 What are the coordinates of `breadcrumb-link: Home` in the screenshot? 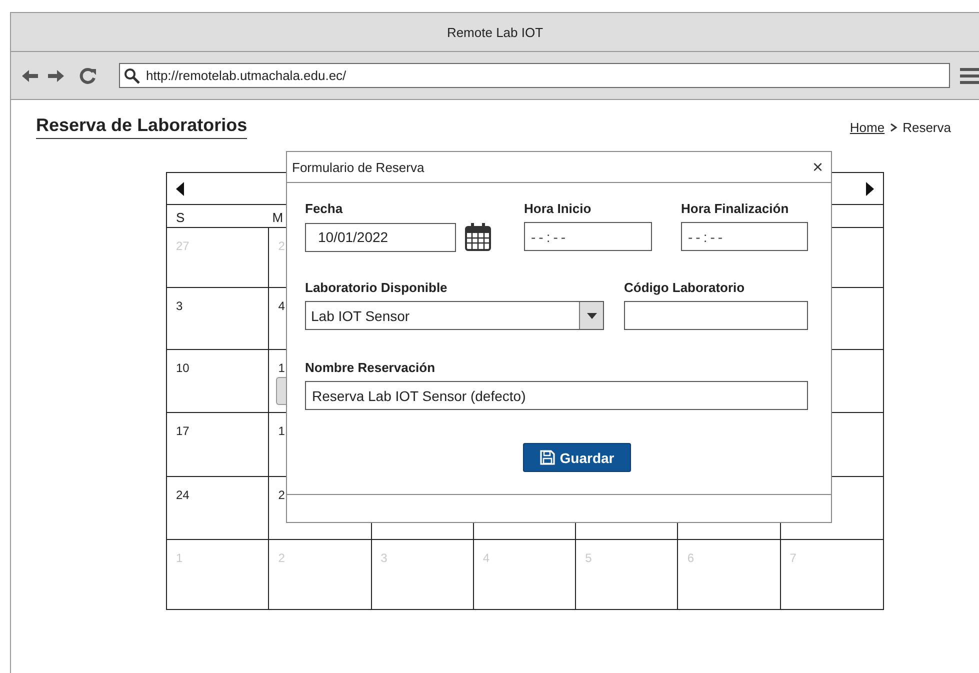 It's located at (867, 127).